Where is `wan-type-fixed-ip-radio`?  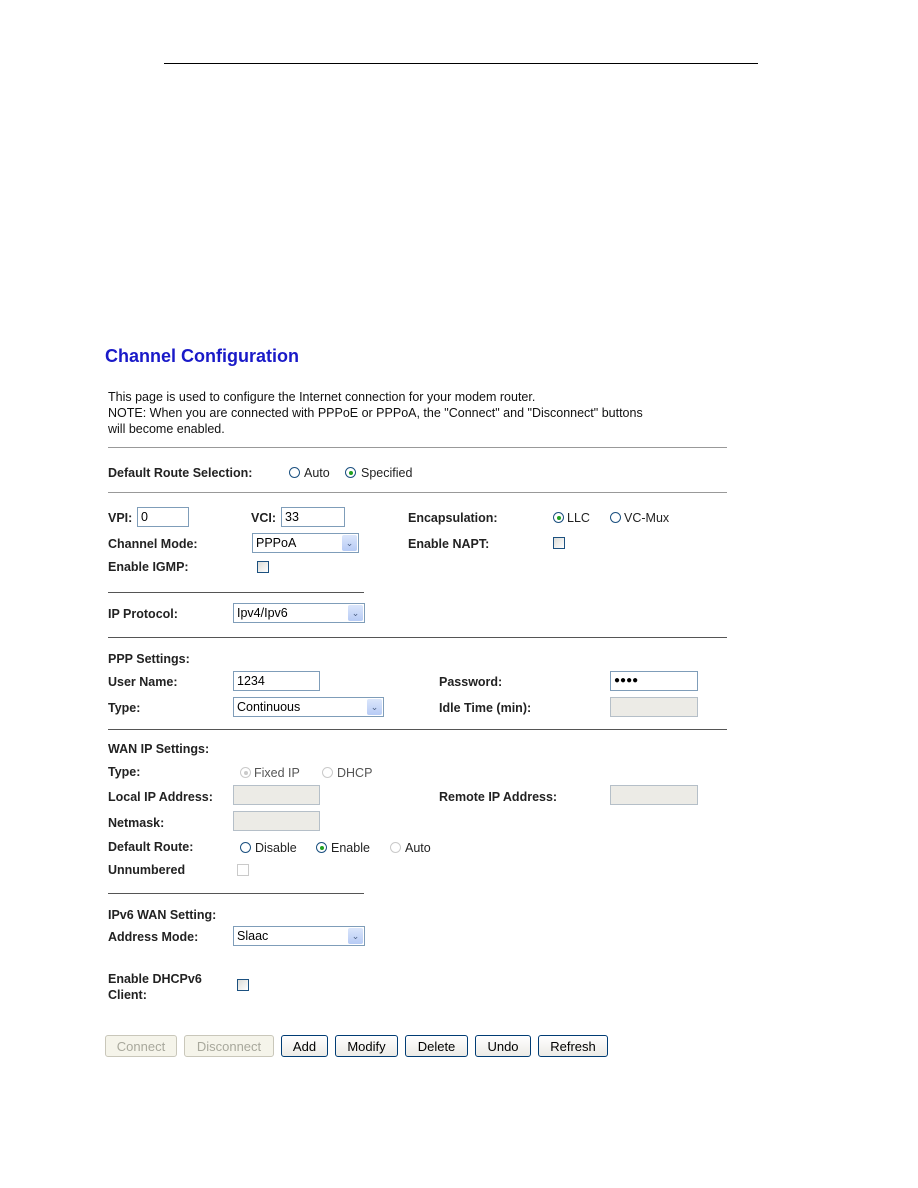 wan-type-fixed-ip-radio is located at coordinates (245, 772).